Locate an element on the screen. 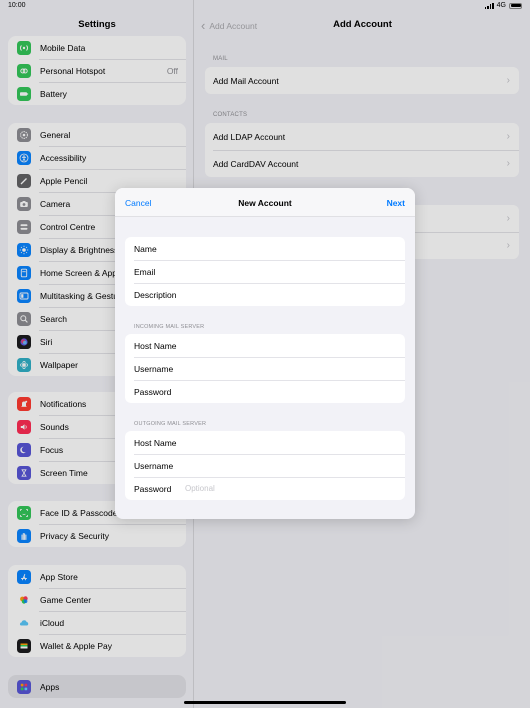 The width and height of the screenshot is (530, 708). network-type: 4G is located at coordinates (501, 5).